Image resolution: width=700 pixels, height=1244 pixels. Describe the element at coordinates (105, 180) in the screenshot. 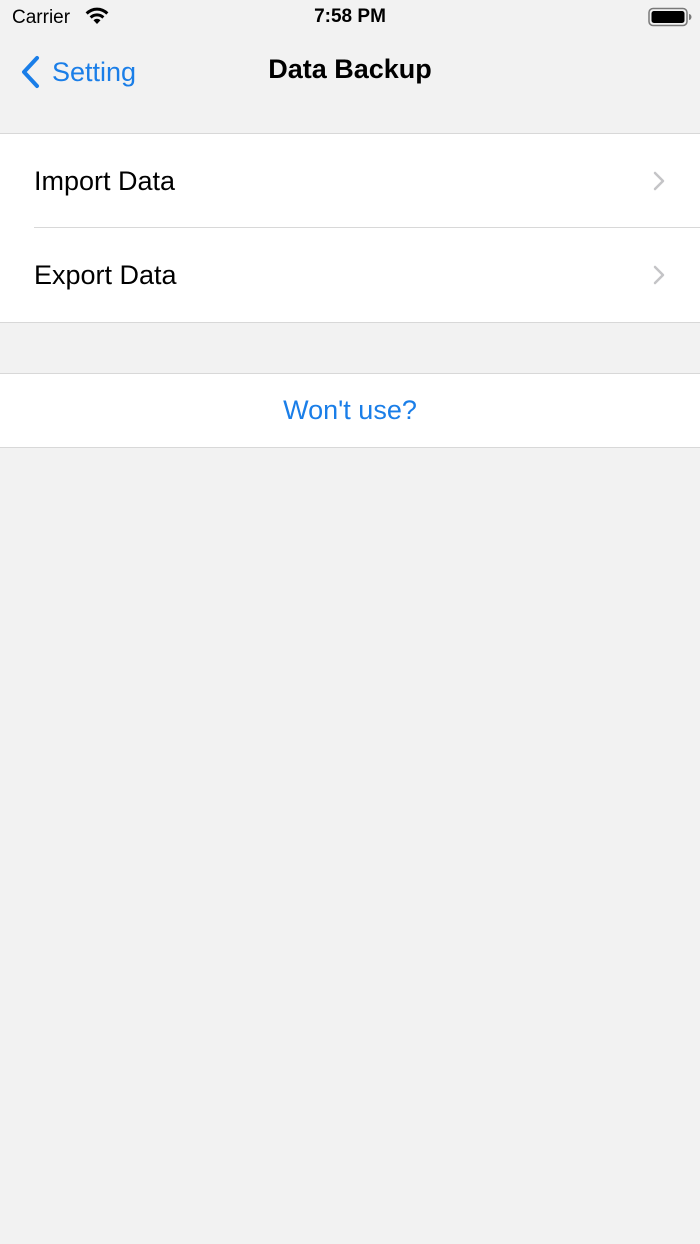

I see `import-data-label: Import Data` at that location.